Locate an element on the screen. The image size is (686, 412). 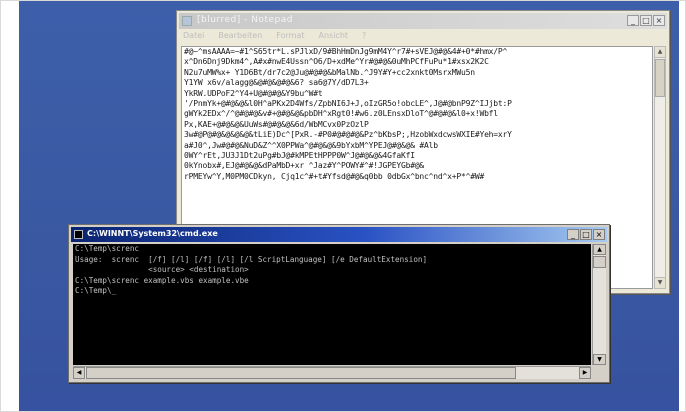
console-line: C:\Temp\screnc example.vbs example.vbe is located at coordinates (162, 280).